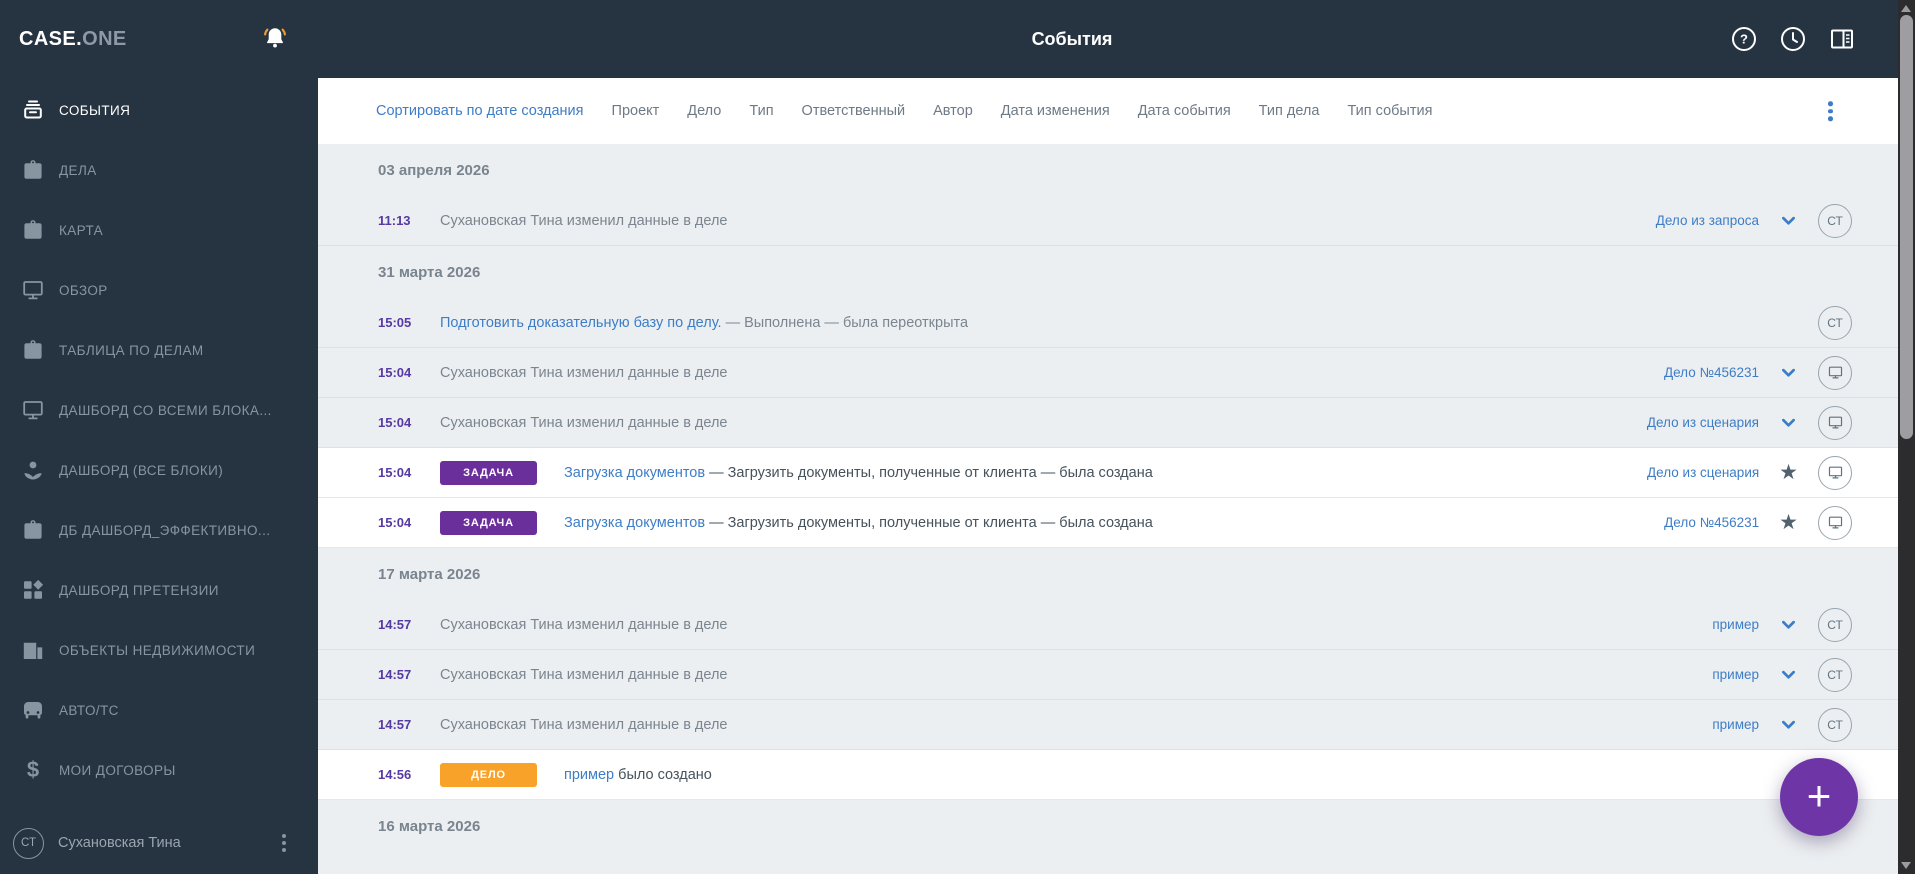 This screenshot has height=874, width=1915. What do you see at coordinates (1184, 111) in the screenshot?
I see `filter-item-6: Дата события` at bounding box center [1184, 111].